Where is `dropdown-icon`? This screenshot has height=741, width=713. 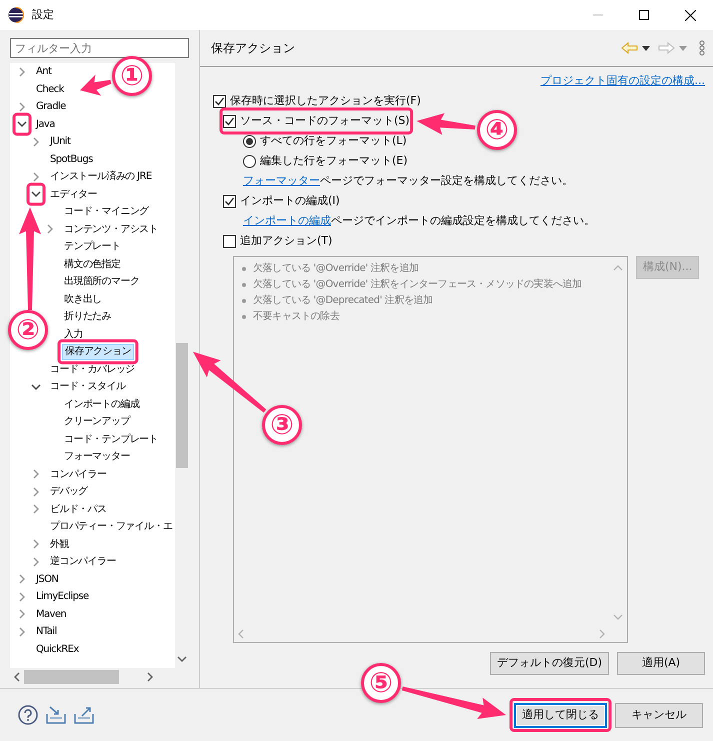 dropdown-icon is located at coordinates (646, 48).